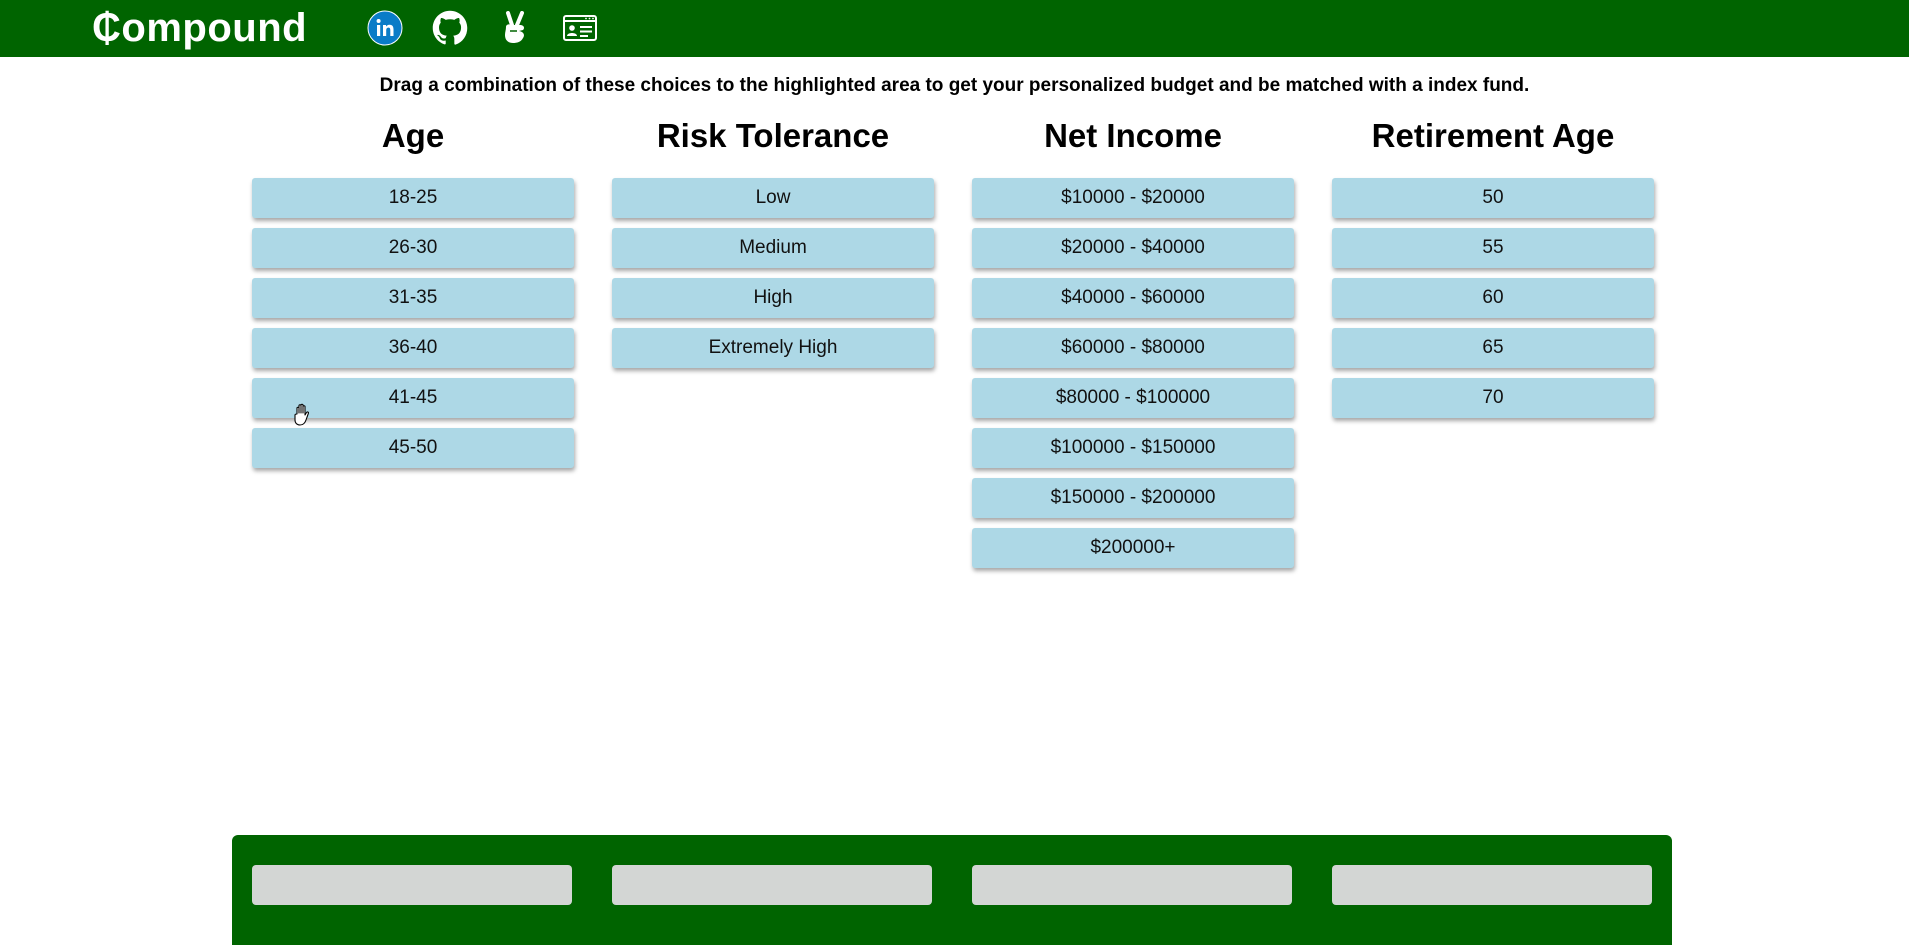 This screenshot has width=1909, height=945. What do you see at coordinates (1133, 198) in the screenshot?
I see `choice-income-1: $10000 - $20000` at bounding box center [1133, 198].